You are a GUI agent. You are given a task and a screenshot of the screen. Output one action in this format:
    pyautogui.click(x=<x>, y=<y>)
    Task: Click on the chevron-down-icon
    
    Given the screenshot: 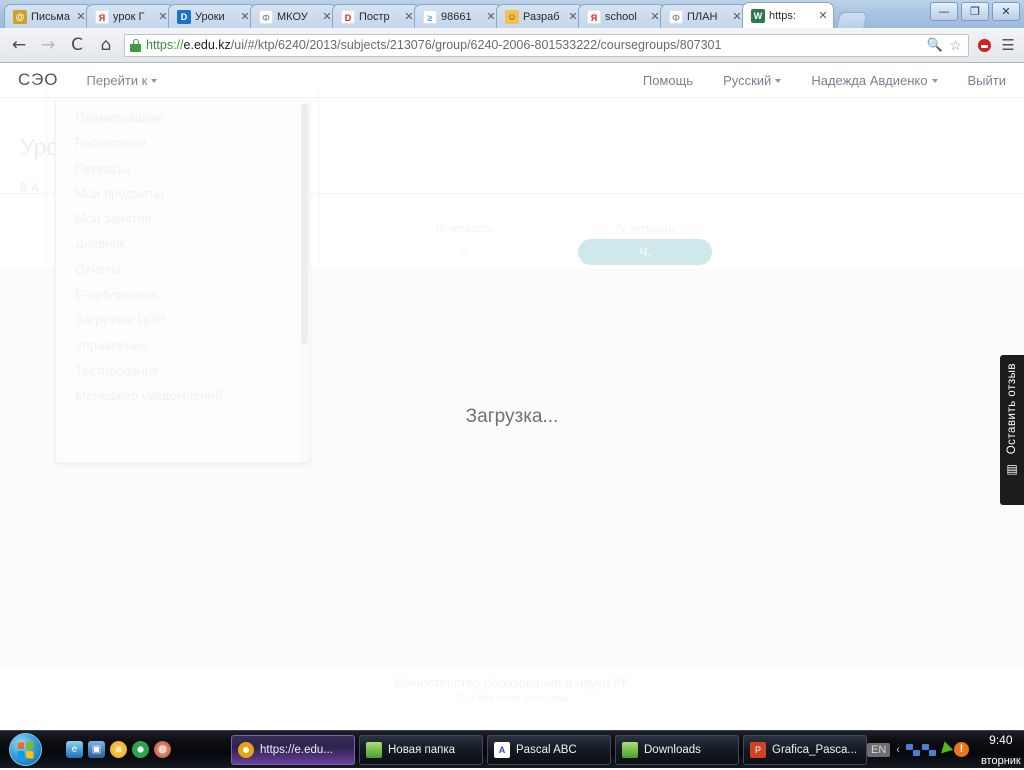 What is the action you would take?
    pyautogui.click(x=934, y=81)
    